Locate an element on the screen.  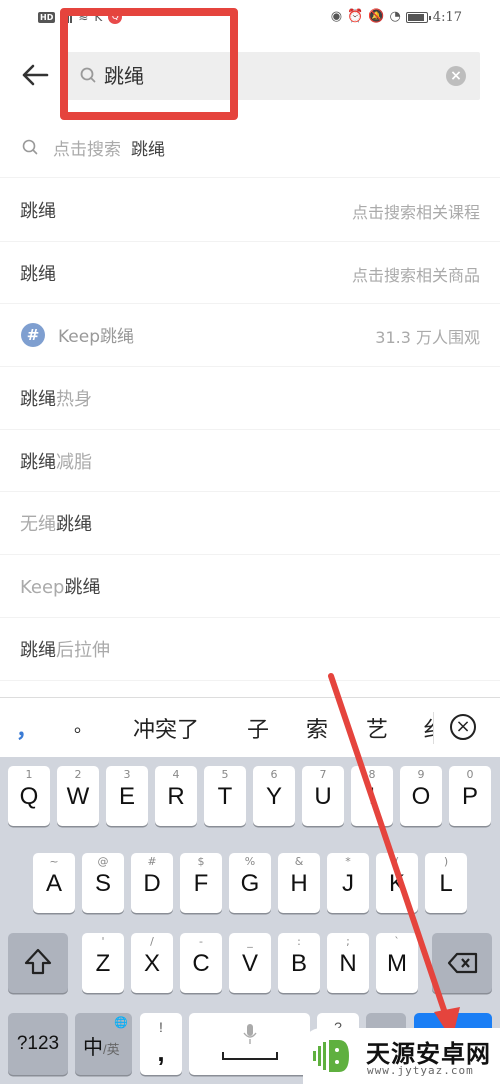
key-t: 5T is located at coordinates (225, 796).